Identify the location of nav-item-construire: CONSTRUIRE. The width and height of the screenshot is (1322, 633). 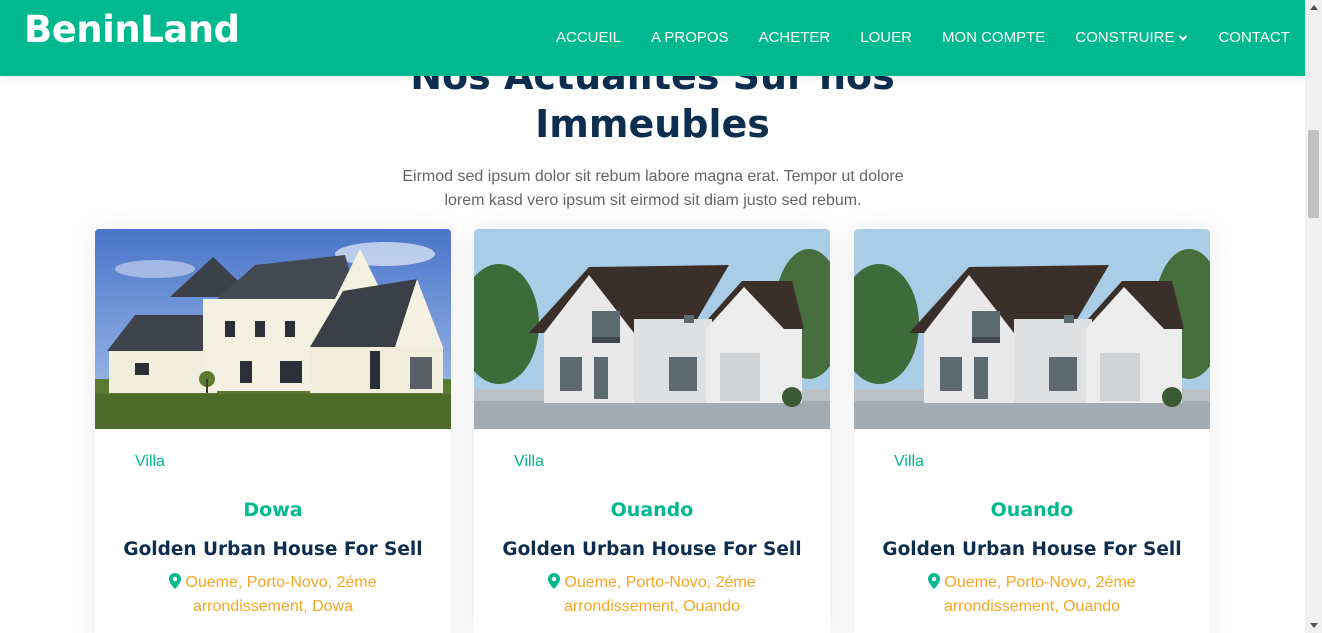
(1131, 37).